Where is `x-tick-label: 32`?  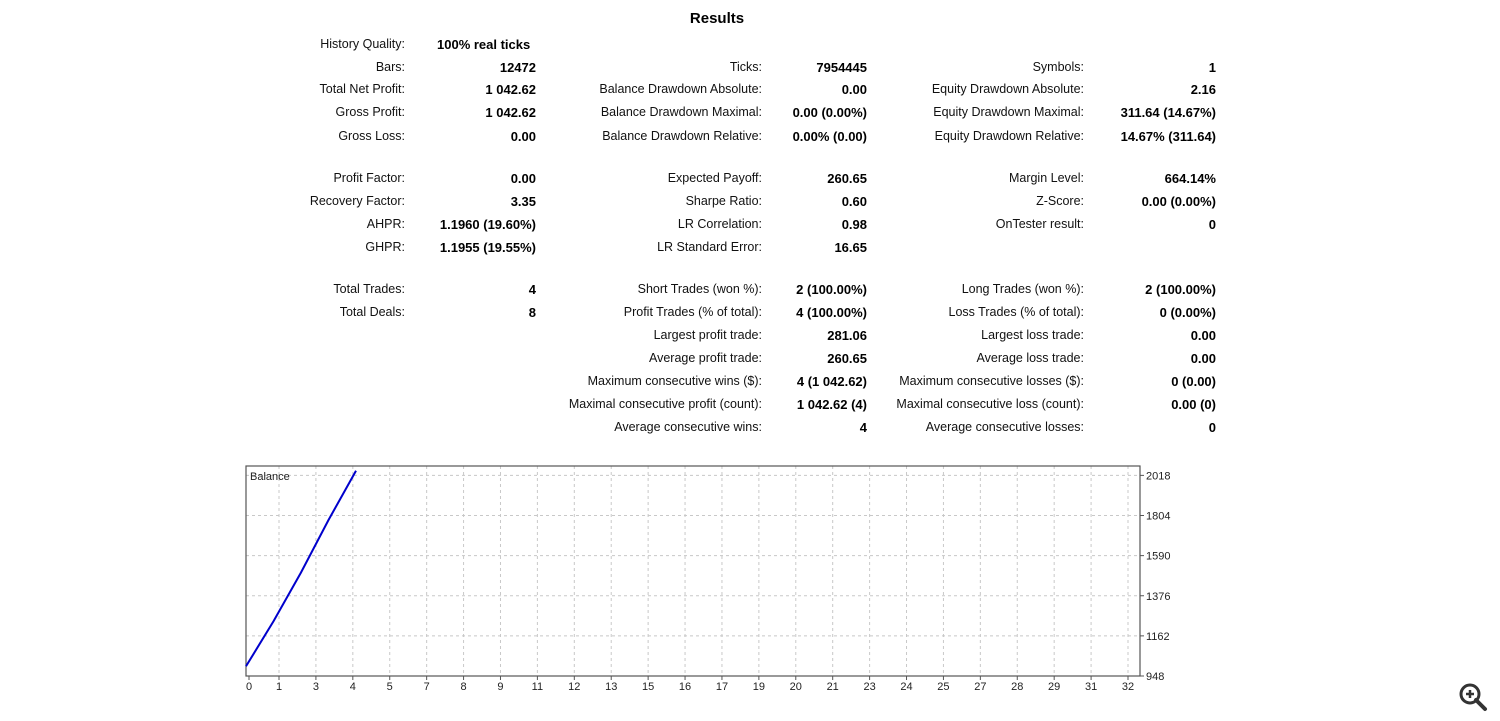
x-tick-label: 32 is located at coordinates (1128, 687).